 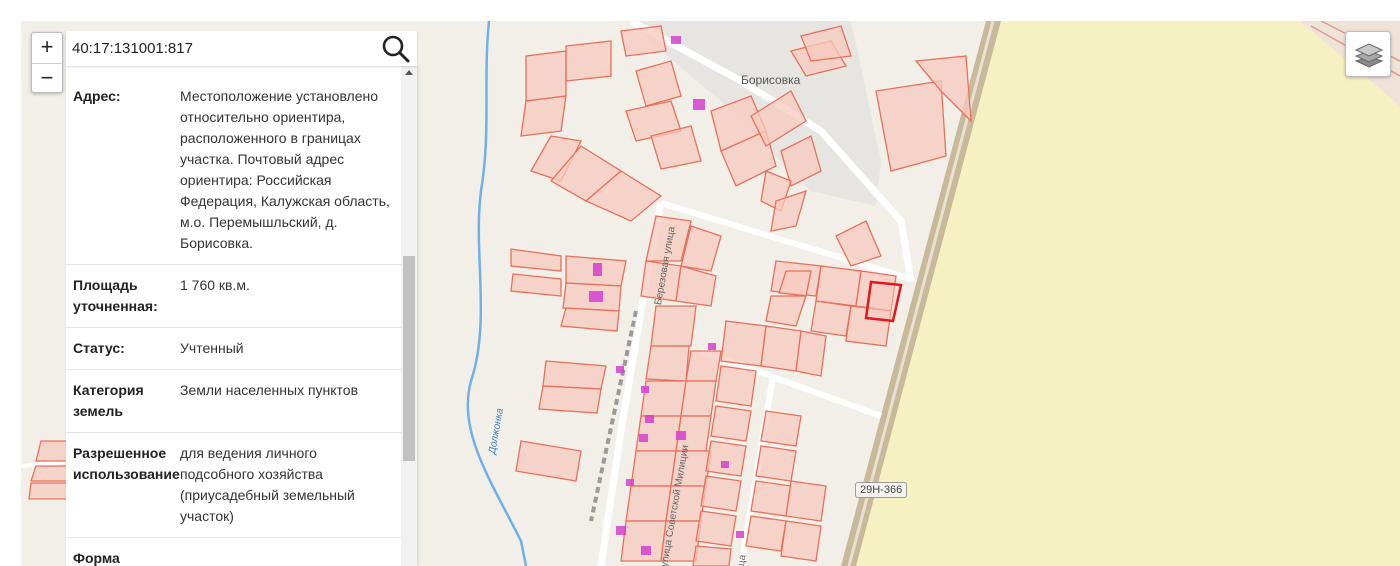 What do you see at coordinates (409, 72) in the screenshot?
I see `chevron-up-icon` at bounding box center [409, 72].